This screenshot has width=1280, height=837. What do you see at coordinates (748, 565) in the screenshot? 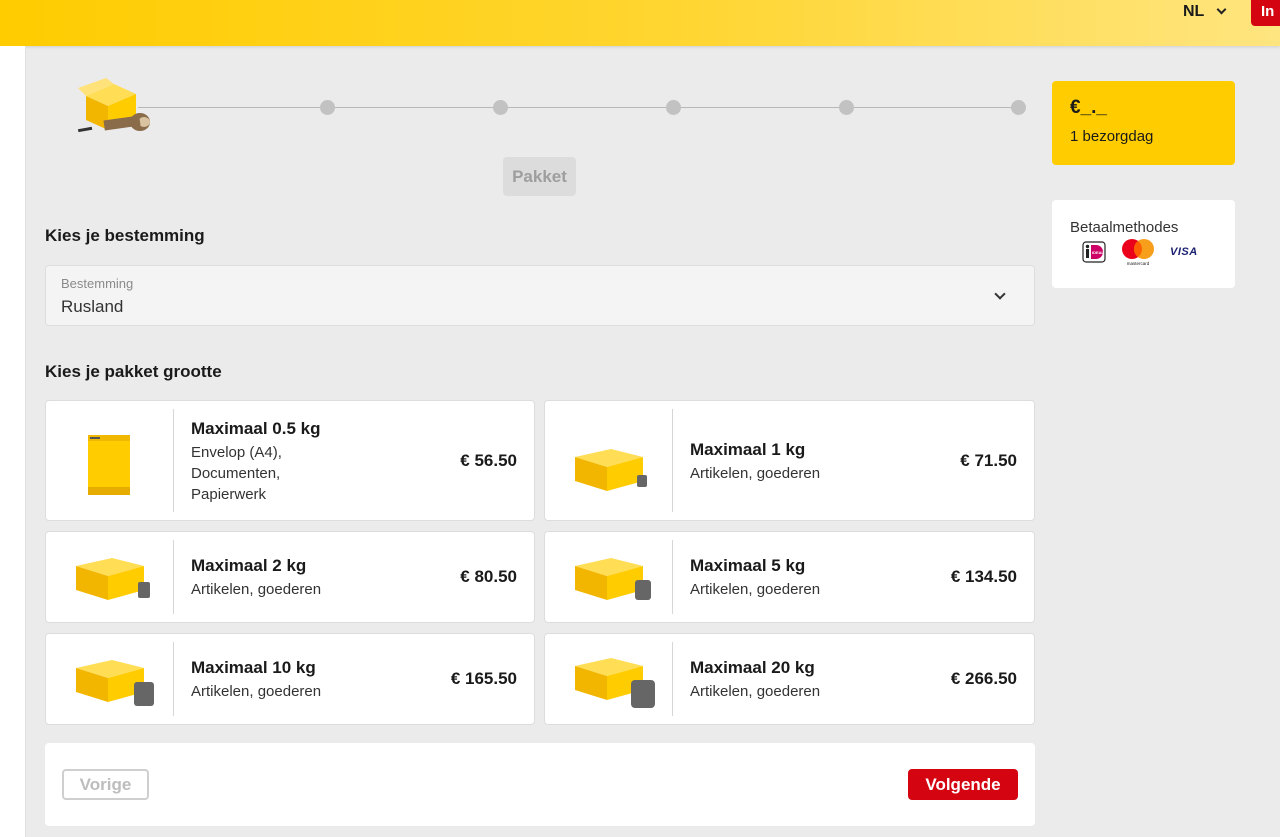
I see `size-option-title: Maximaal 5 kg` at bounding box center [748, 565].